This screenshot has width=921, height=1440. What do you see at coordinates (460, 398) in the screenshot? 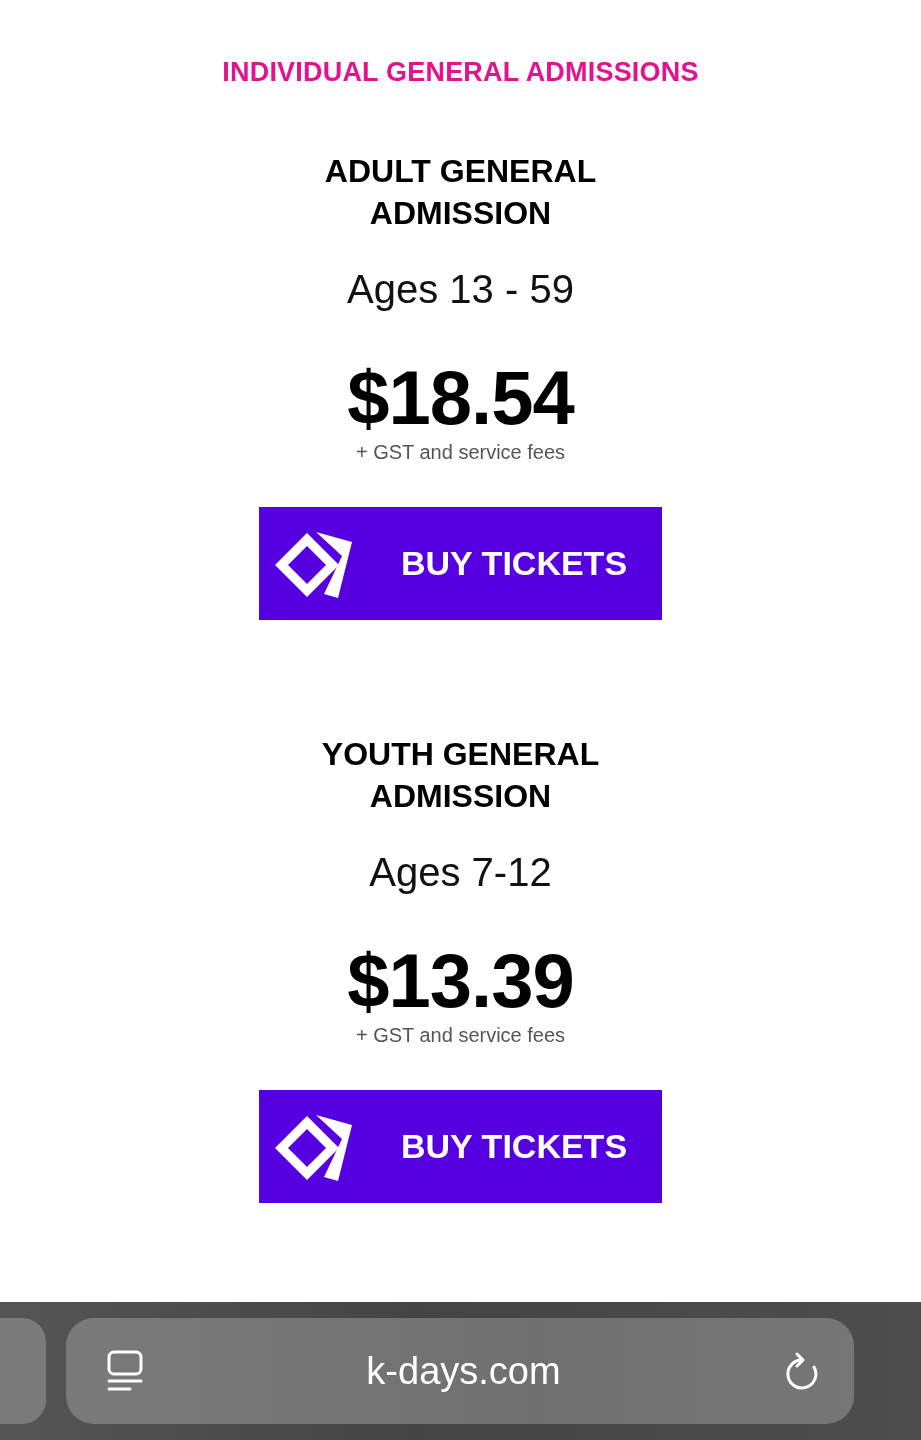
I see `ticket-price: $18.54` at bounding box center [460, 398].